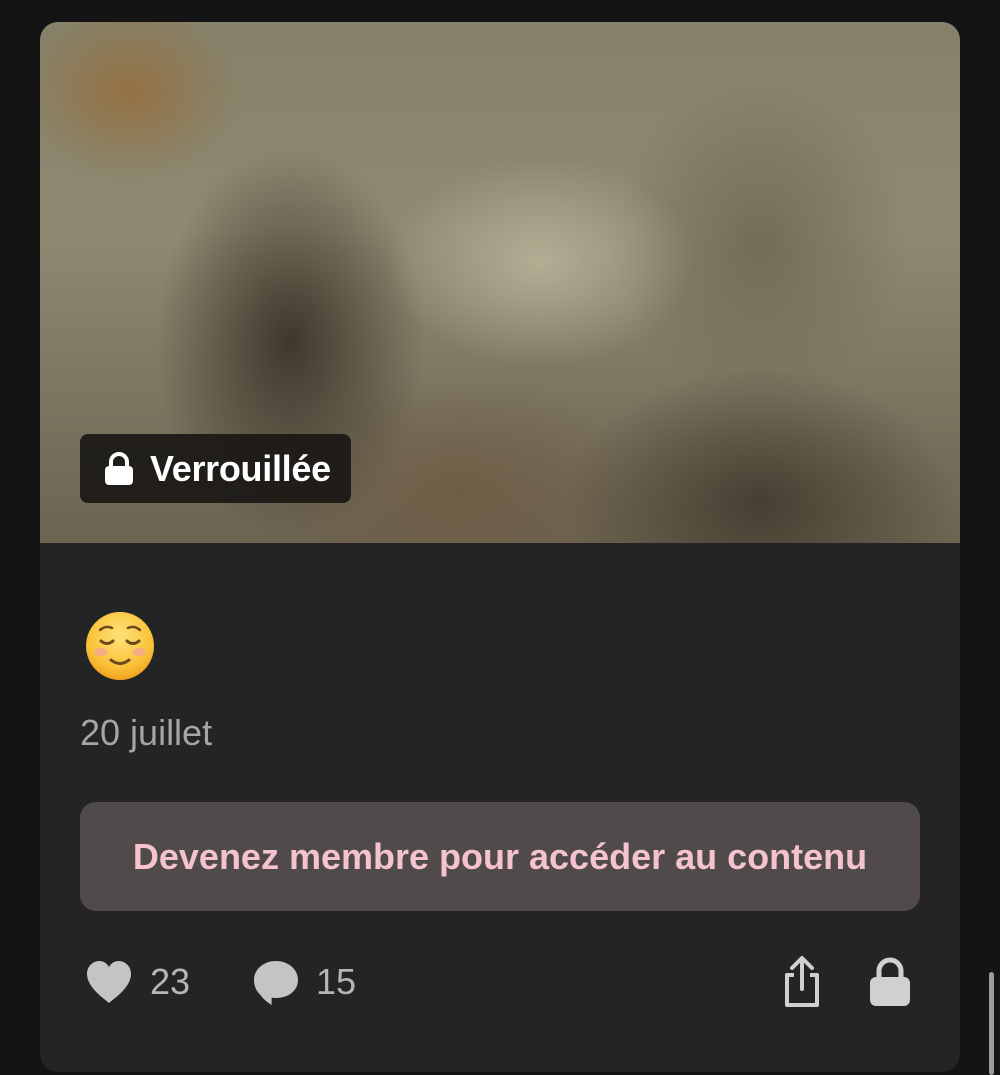  I want to click on post-actions: 23 15, so click(500, 982).